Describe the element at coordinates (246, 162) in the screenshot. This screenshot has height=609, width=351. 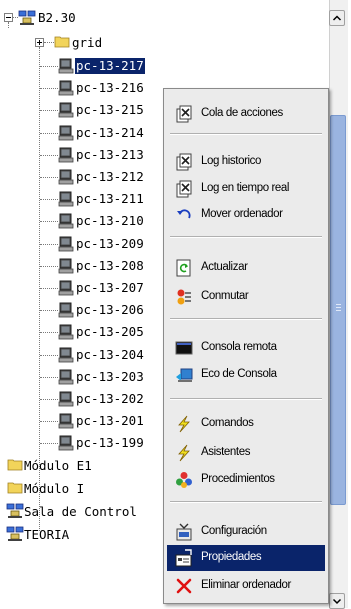
I see `menu-item-log-historico: Log historico` at that location.